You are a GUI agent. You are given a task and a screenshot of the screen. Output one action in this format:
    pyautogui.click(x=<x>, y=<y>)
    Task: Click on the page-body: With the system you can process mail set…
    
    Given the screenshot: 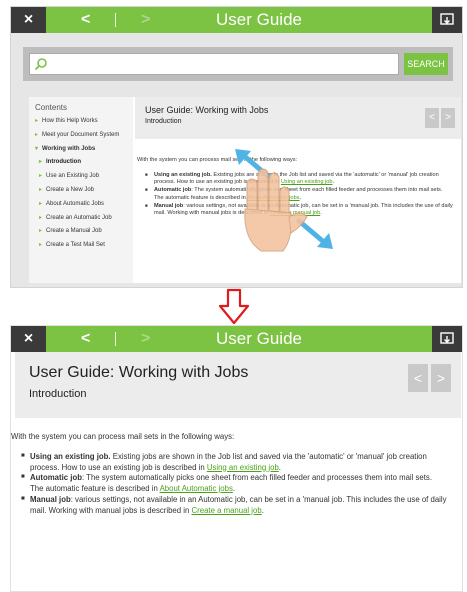 What is the action you would take?
    pyautogui.click(x=231, y=474)
    